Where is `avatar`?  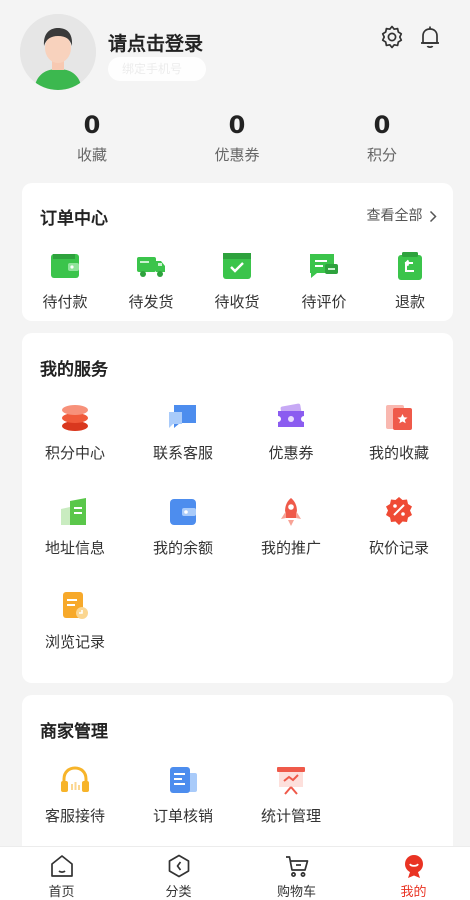 avatar is located at coordinates (58, 52).